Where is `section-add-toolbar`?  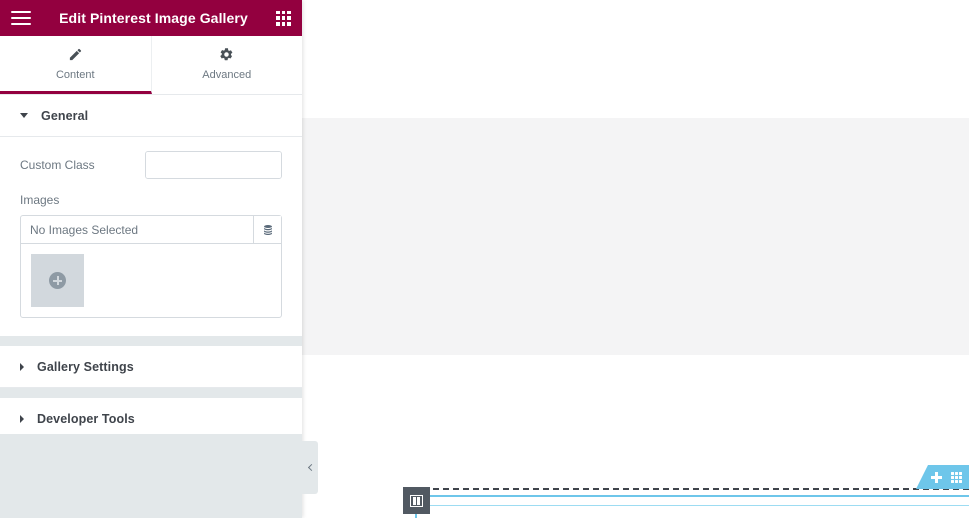 section-add-toolbar is located at coordinates (942, 477).